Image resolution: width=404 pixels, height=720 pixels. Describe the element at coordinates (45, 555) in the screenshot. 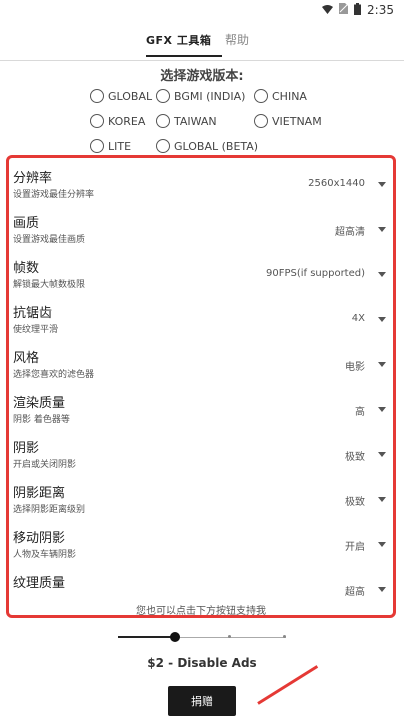

I see `setting-subtitle: 人物及车辆阴影` at that location.